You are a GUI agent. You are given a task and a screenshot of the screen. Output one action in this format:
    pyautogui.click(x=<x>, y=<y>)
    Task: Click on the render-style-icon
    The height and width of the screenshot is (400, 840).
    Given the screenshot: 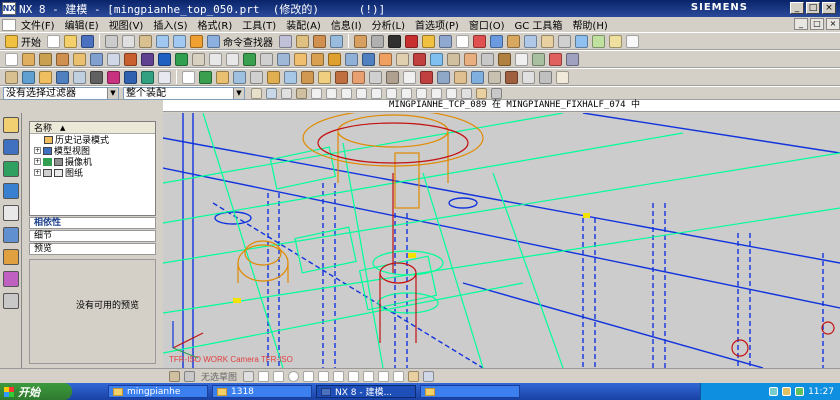 What is the action you would take?
    pyautogui.click(x=598, y=41)
    